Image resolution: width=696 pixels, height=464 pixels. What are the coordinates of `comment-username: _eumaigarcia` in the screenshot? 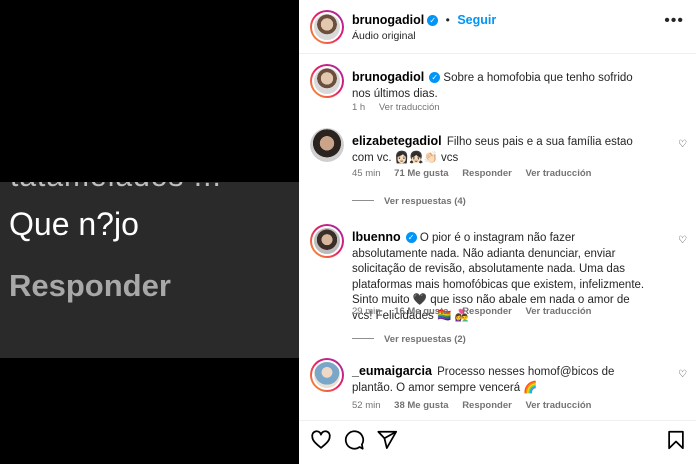 It's located at (392, 371).